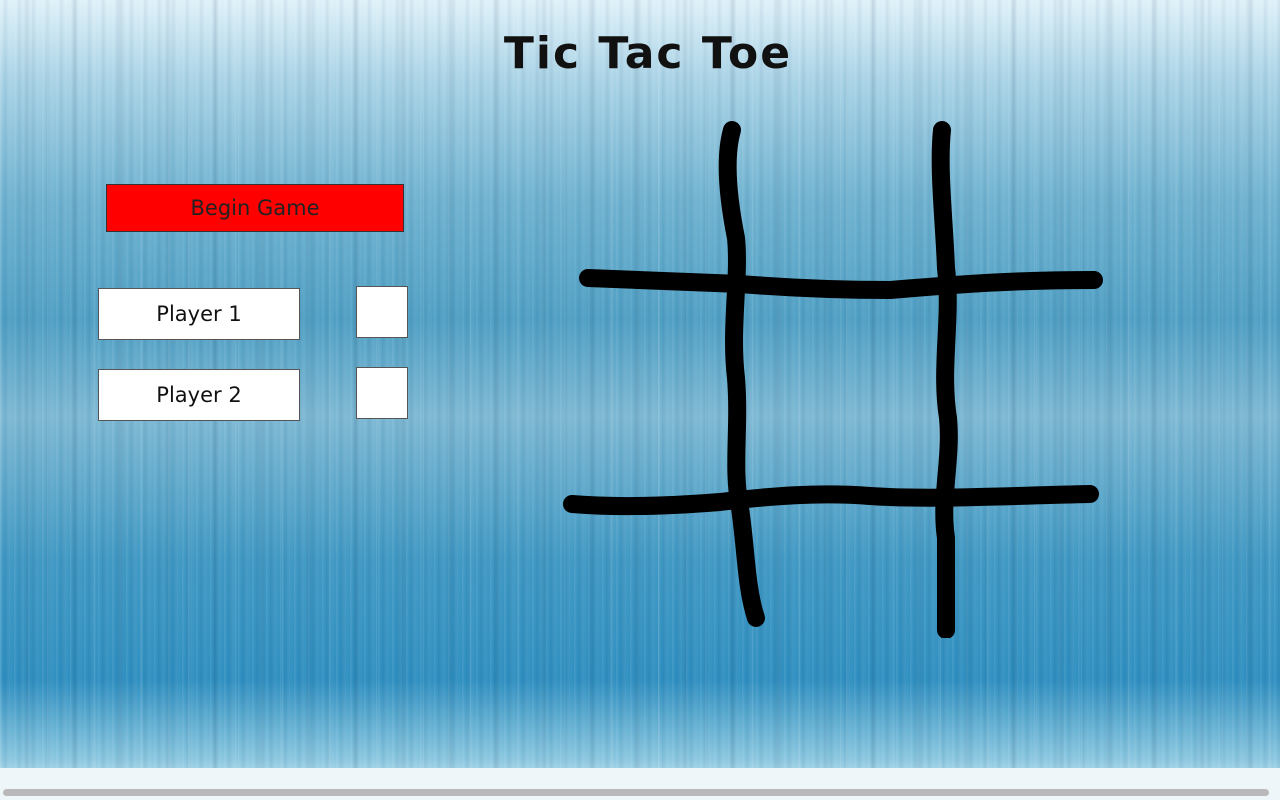 This screenshot has height=800, width=1280. What do you see at coordinates (636, 792) in the screenshot?
I see `scrollbar-thumb` at bounding box center [636, 792].